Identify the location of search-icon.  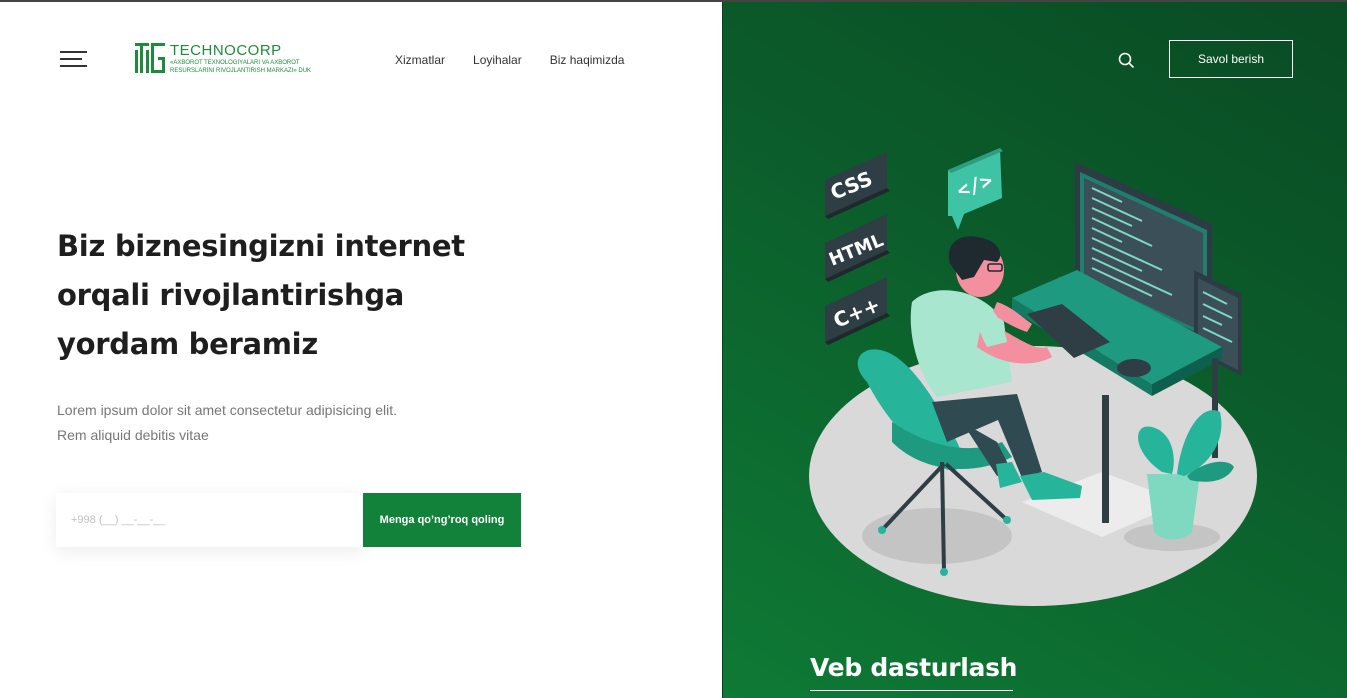
(1126, 60).